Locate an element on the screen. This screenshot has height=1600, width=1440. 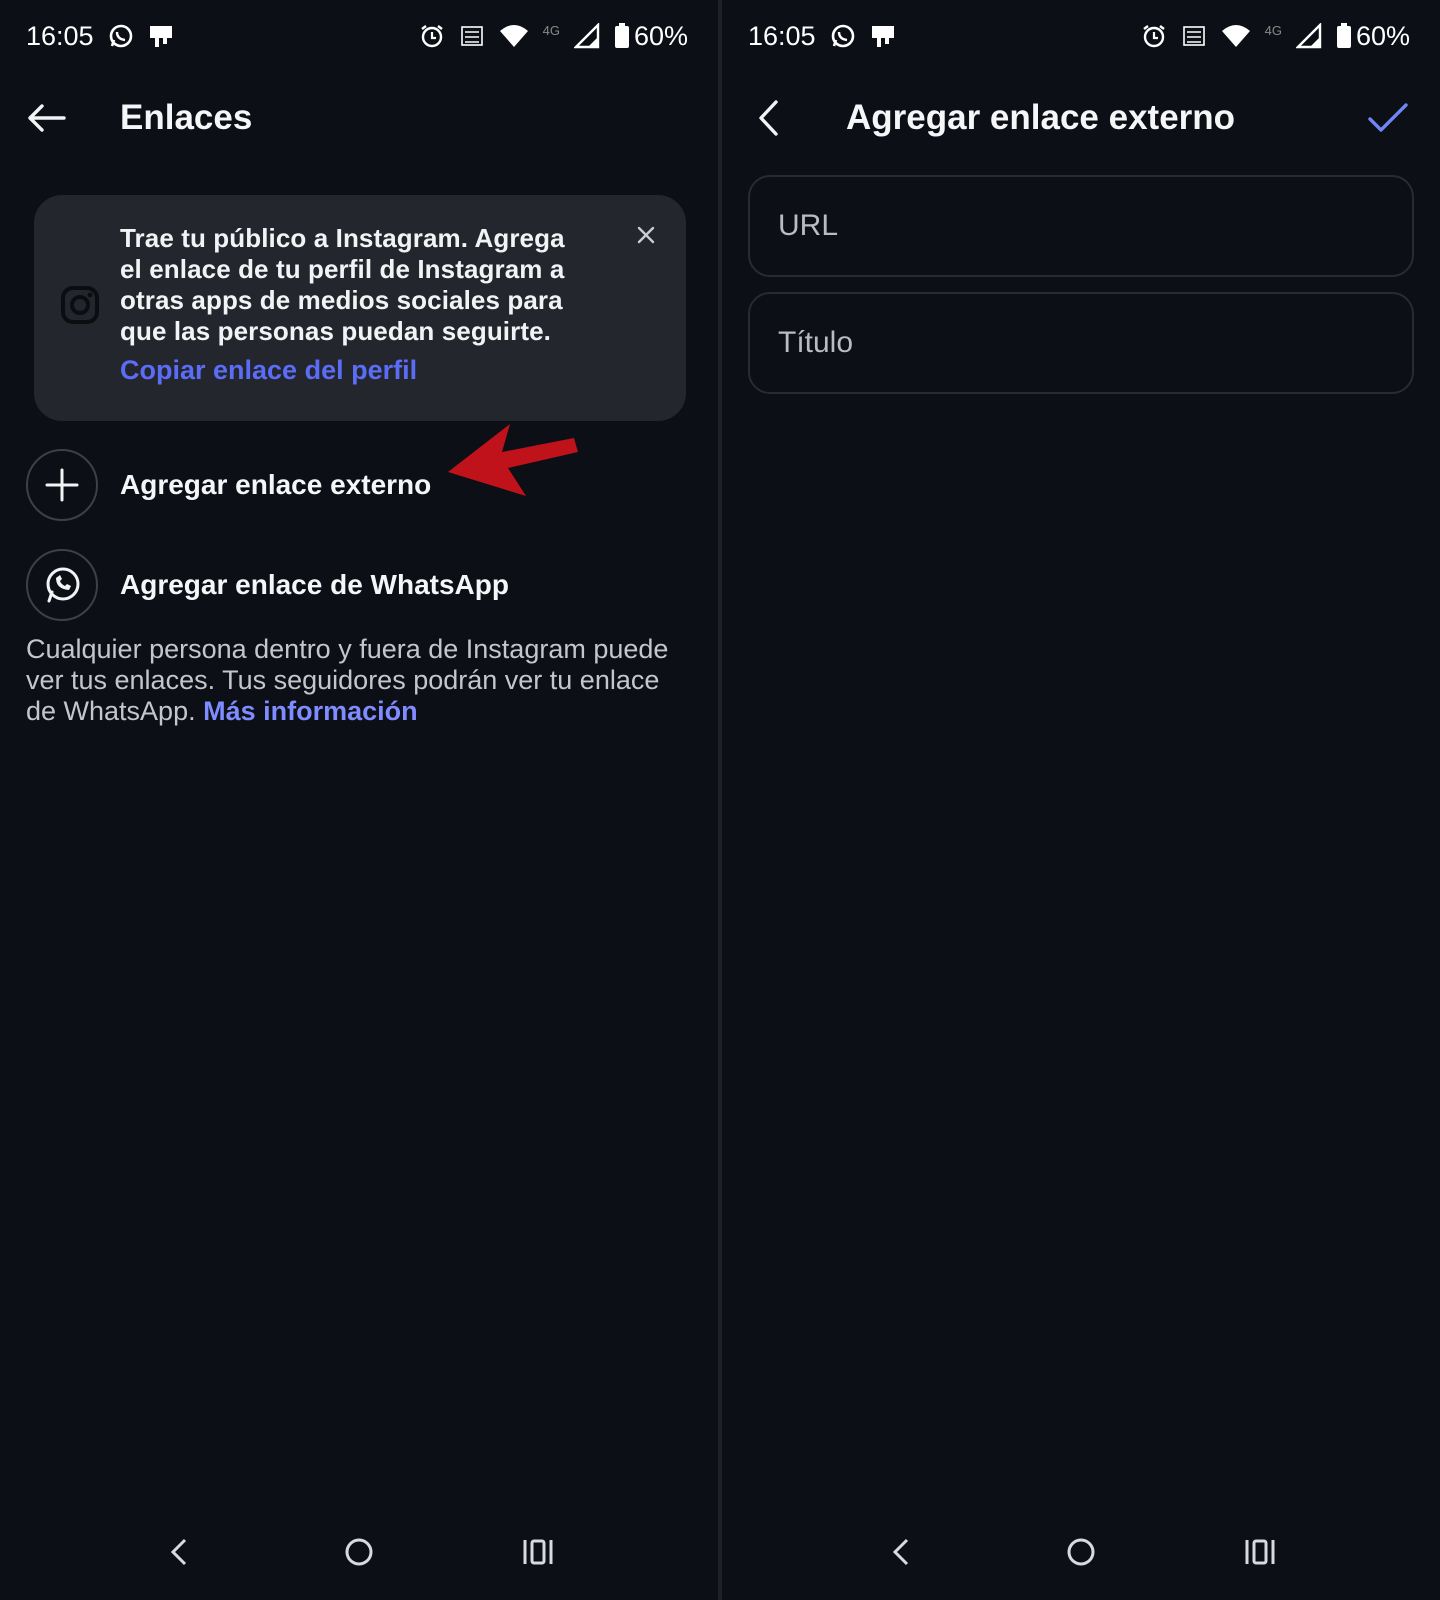
app-header: Agregar enlace externo is located at coordinates (1081, 118).